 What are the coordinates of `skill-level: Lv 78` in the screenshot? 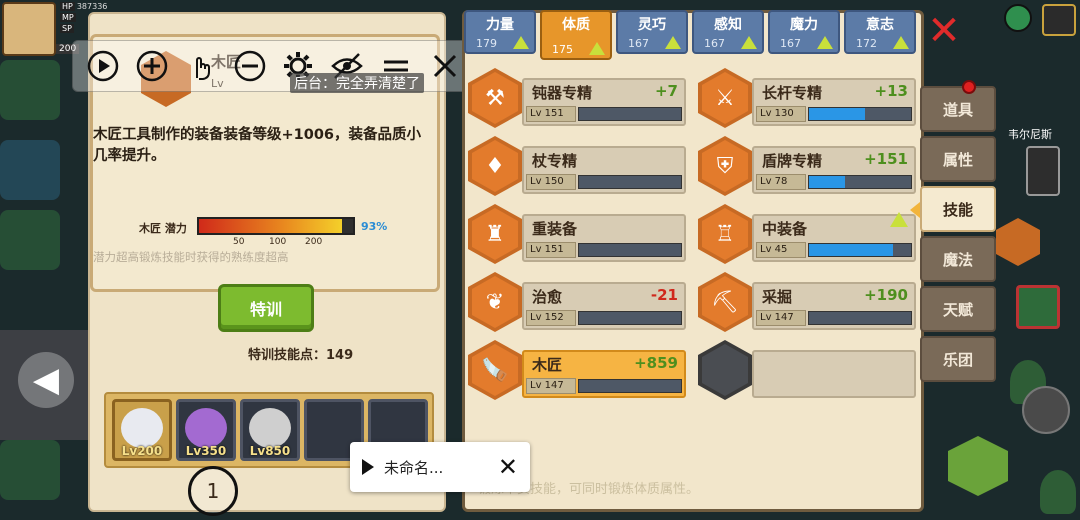 It's located at (781, 182).